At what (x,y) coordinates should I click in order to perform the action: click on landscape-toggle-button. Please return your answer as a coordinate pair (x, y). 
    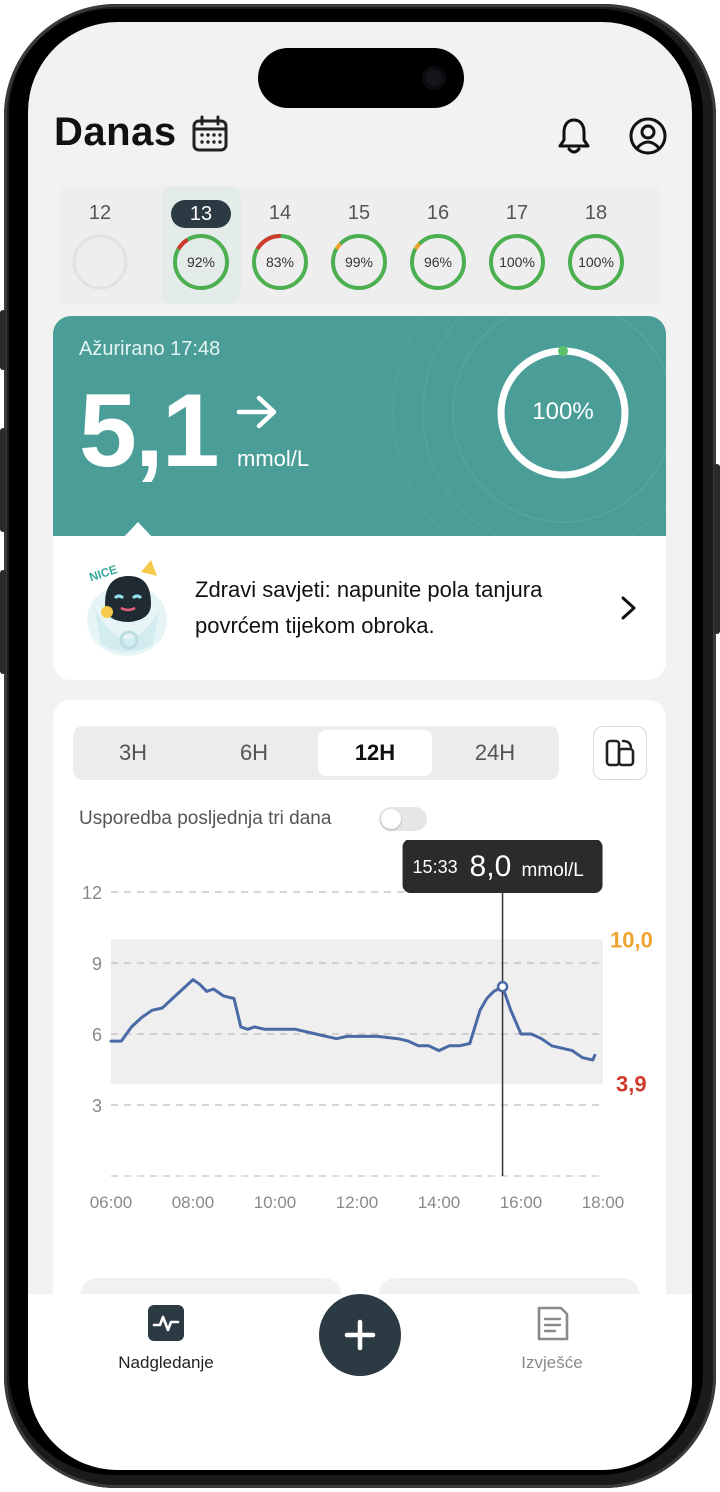
    Looking at the image, I should click on (620, 753).